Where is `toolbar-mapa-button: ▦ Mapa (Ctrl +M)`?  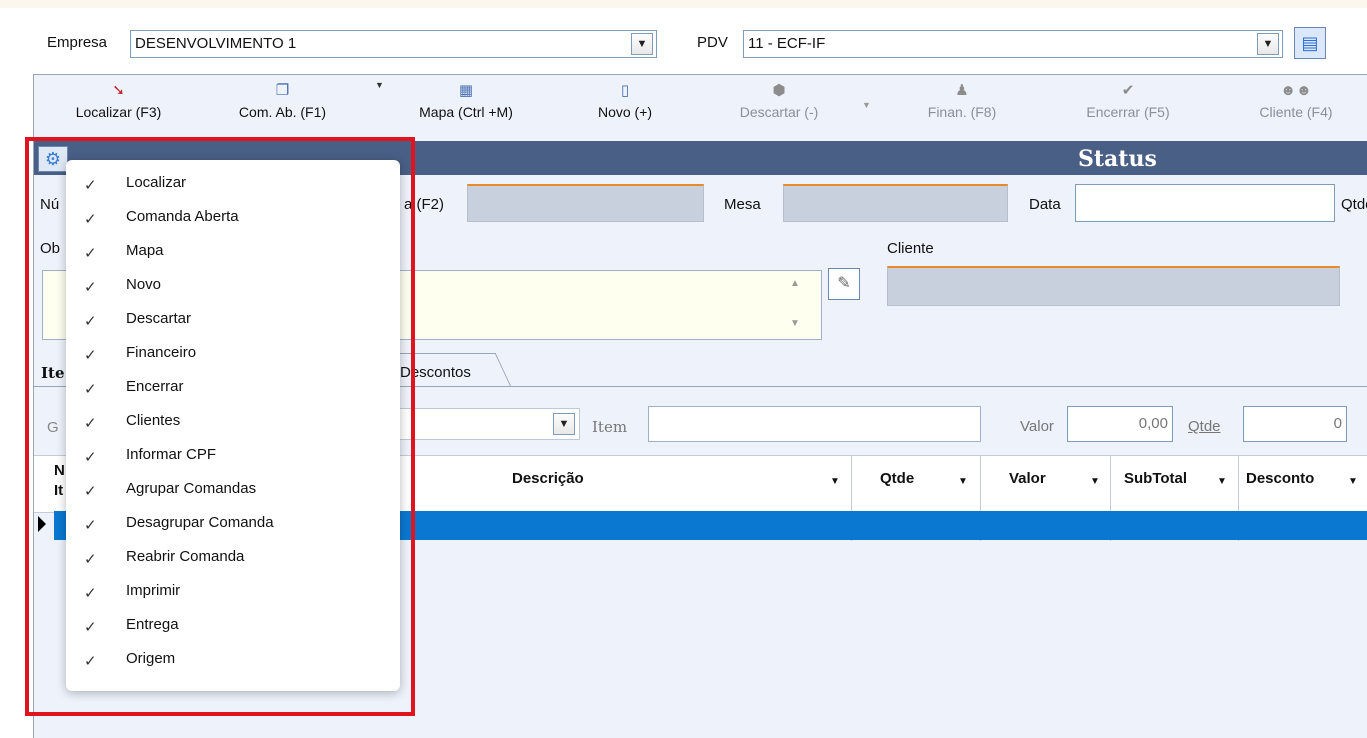 toolbar-mapa-button: ▦ Mapa (Ctrl +M) is located at coordinates (466, 108).